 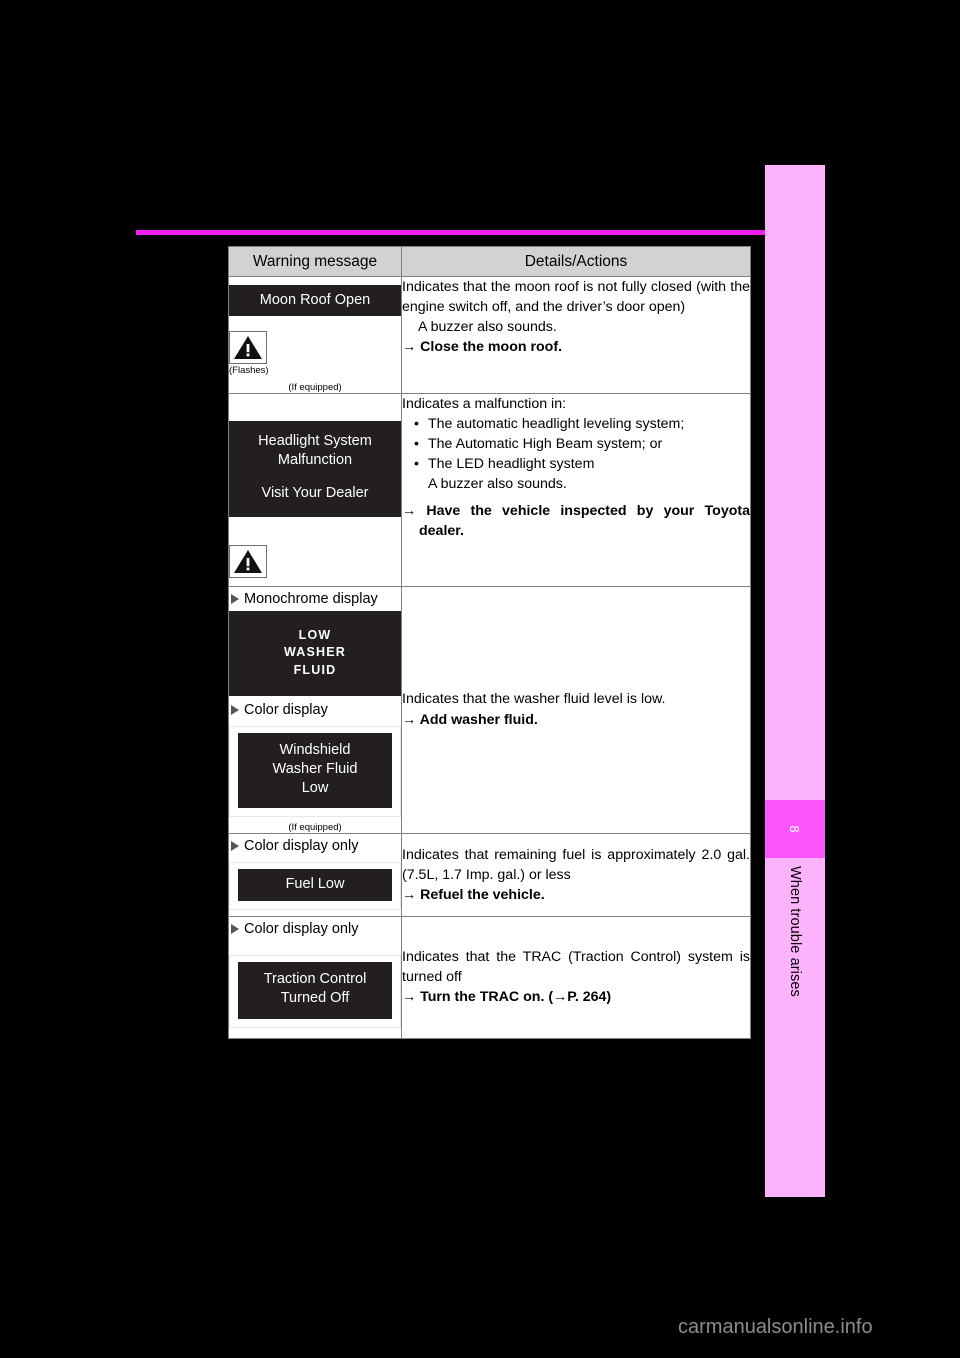 What do you see at coordinates (482, 347) in the screenshot?
I see `action-text-moon-roof: → Close the moon roof.` at bounding box center [482, 347].